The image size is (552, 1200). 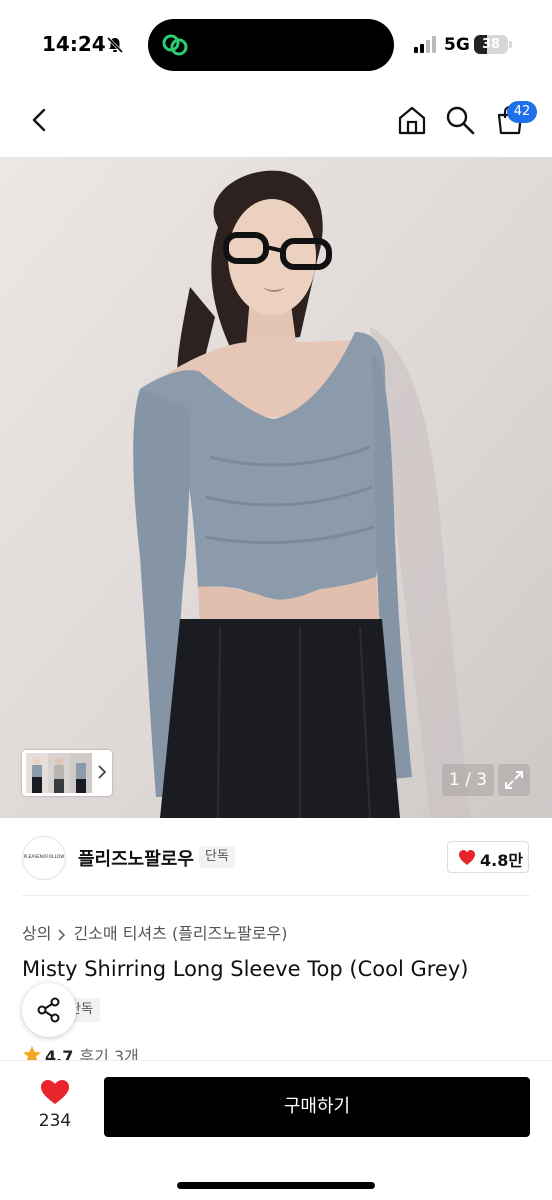 What do you see at coordinates (502, 860) in the screenshot?
I see `seller-like-count: 4.8만` at bounding box center [502, 860].